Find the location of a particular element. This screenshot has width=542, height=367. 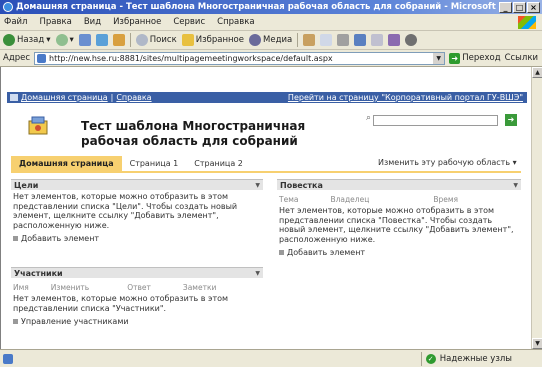

ie-logo-icon is located at coordinates (8, 7).